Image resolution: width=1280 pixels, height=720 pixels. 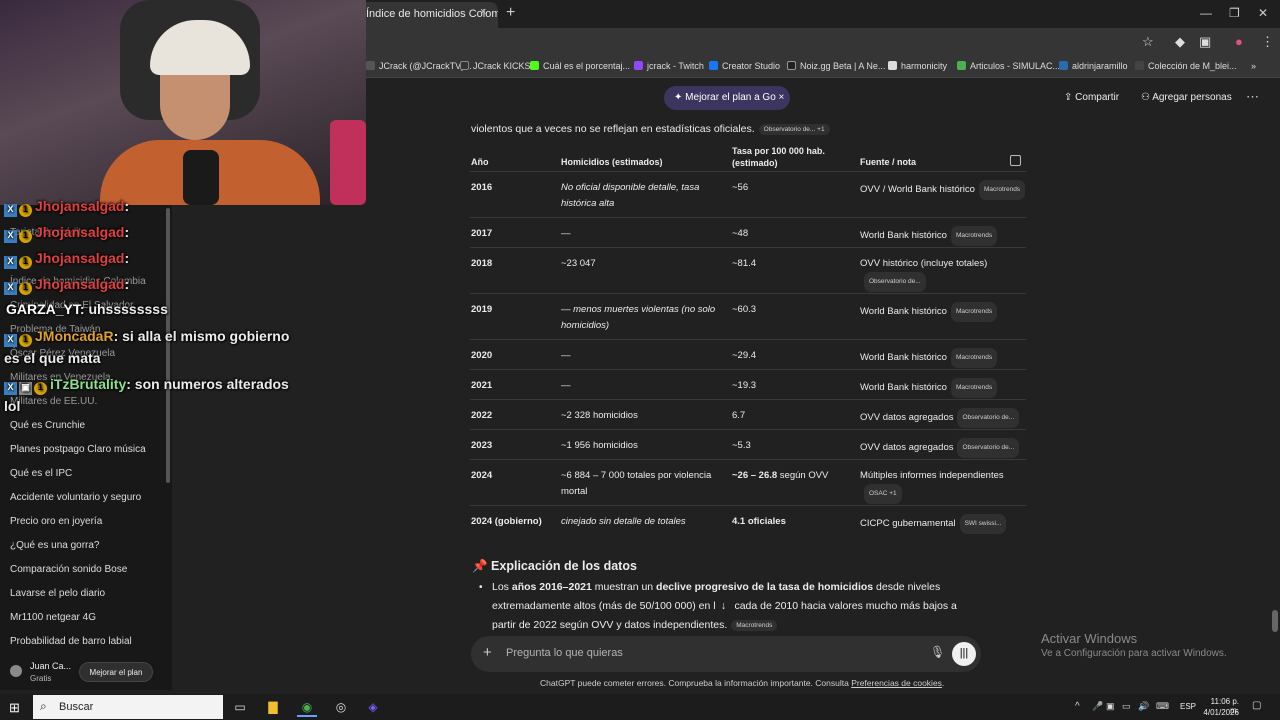 I want to click on bookmarks-overflow-icon: », so click(x=1253, y=66).